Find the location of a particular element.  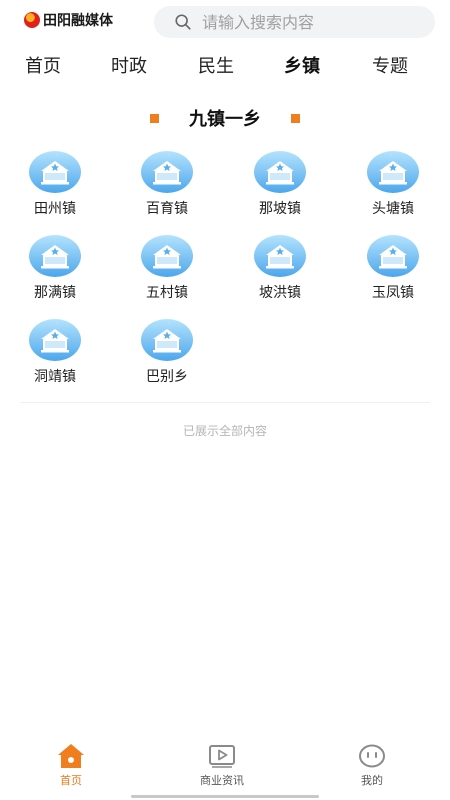

town-name: 坡洪镇 is located at coordinates (280, 293).